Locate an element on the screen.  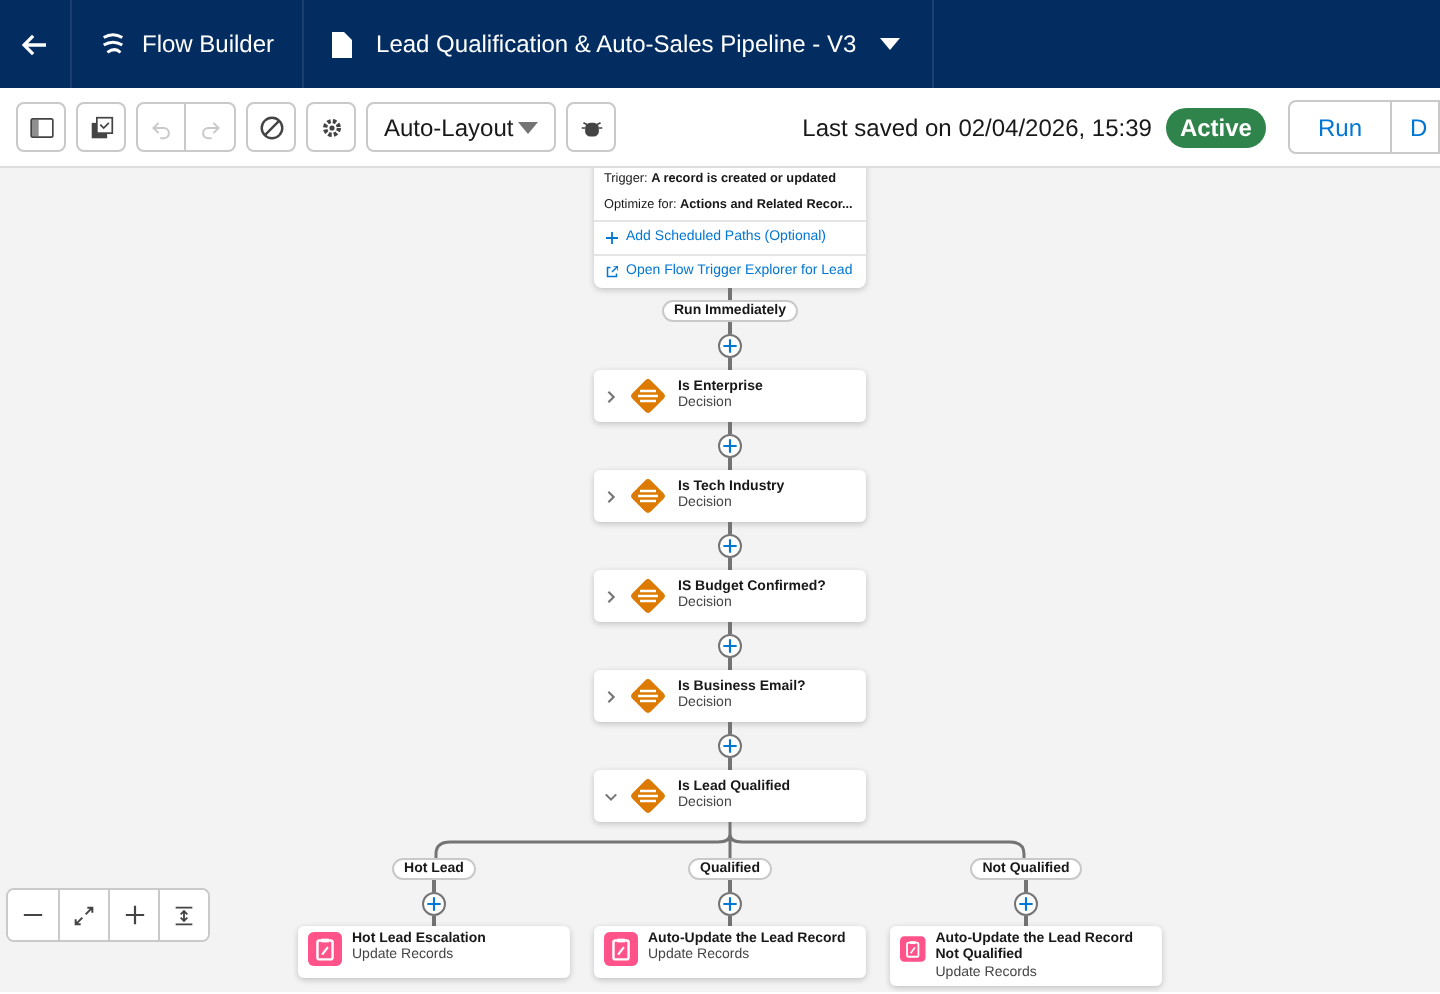
copy-icon is located at coordinates (101, 127).